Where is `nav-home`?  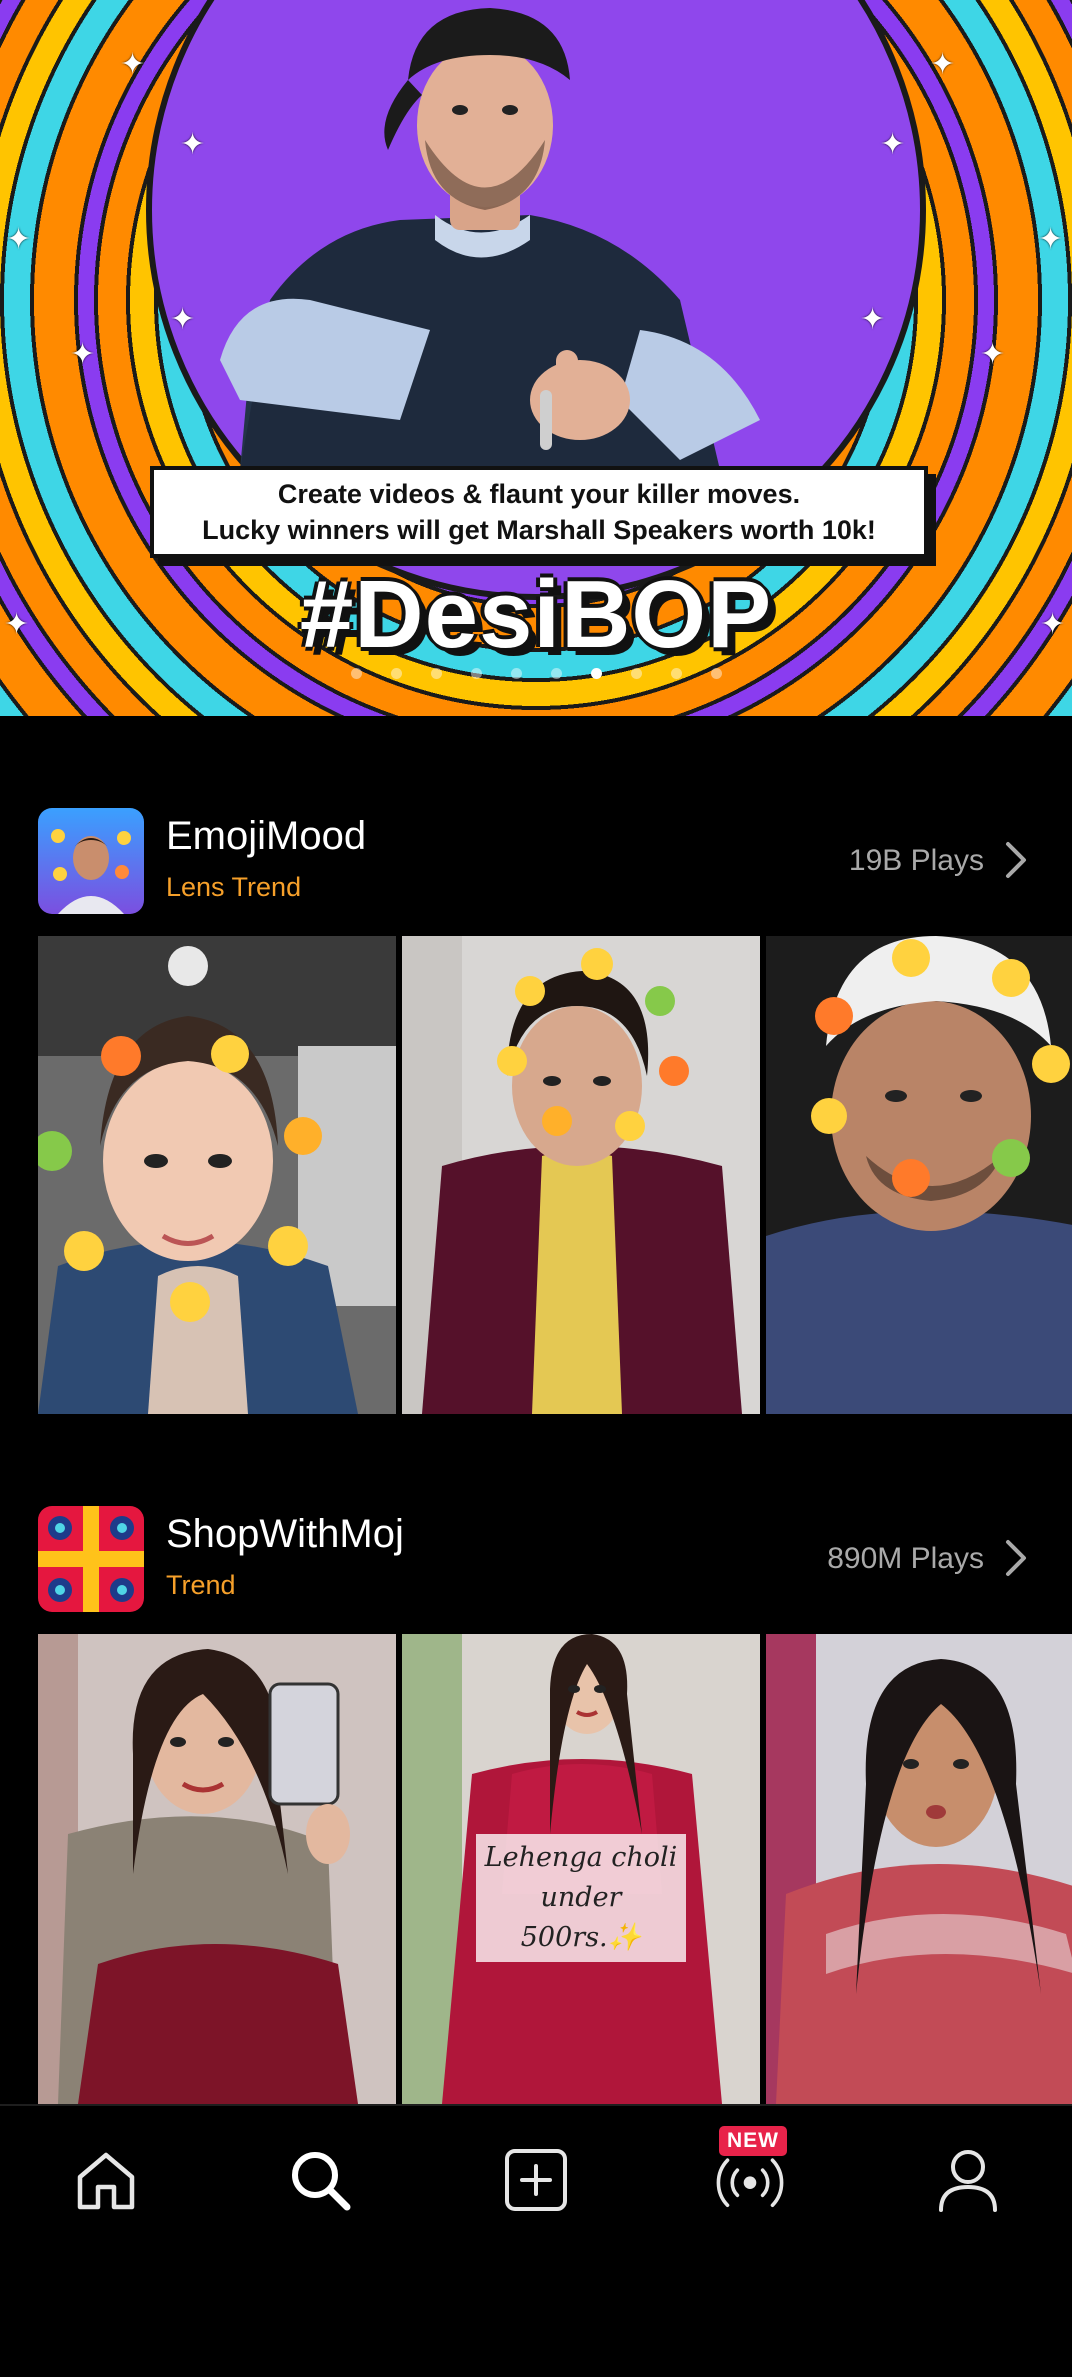
nav-home is located at coordinates (106, 2180).